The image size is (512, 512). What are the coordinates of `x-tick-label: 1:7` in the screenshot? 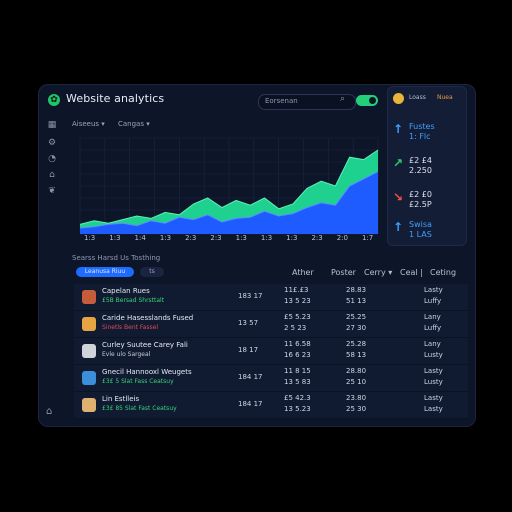 It's located at (368, 238).